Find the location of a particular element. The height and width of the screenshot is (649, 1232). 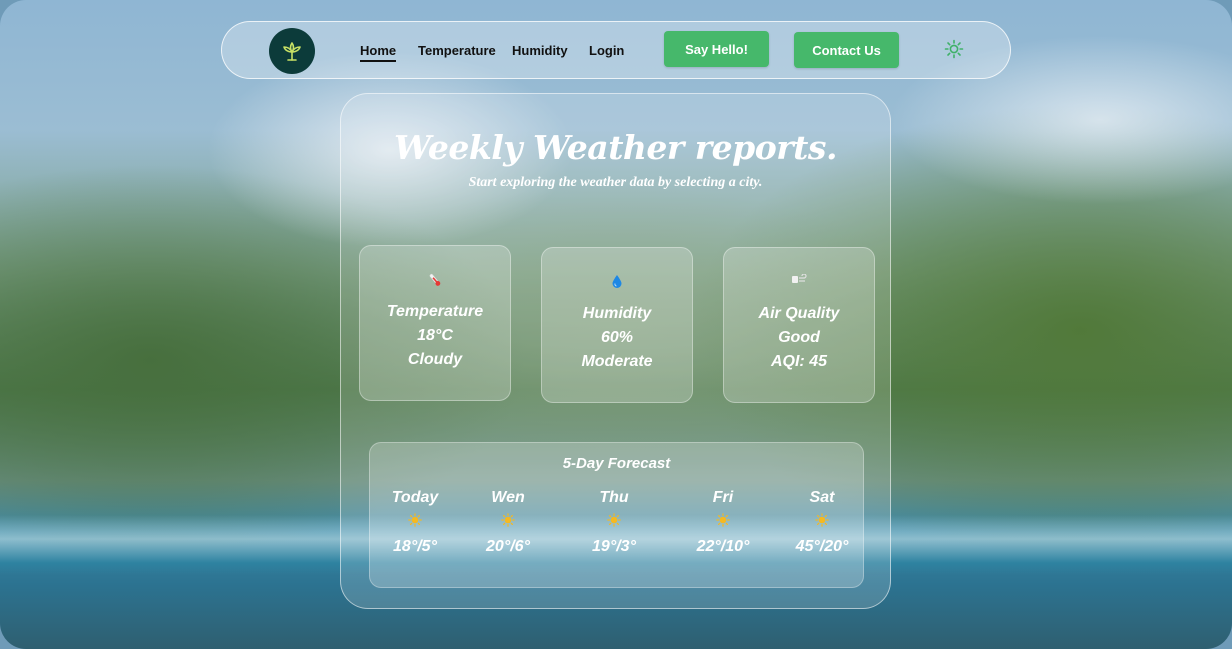

nav-link-home: Home is located at coordinates (378, 52).